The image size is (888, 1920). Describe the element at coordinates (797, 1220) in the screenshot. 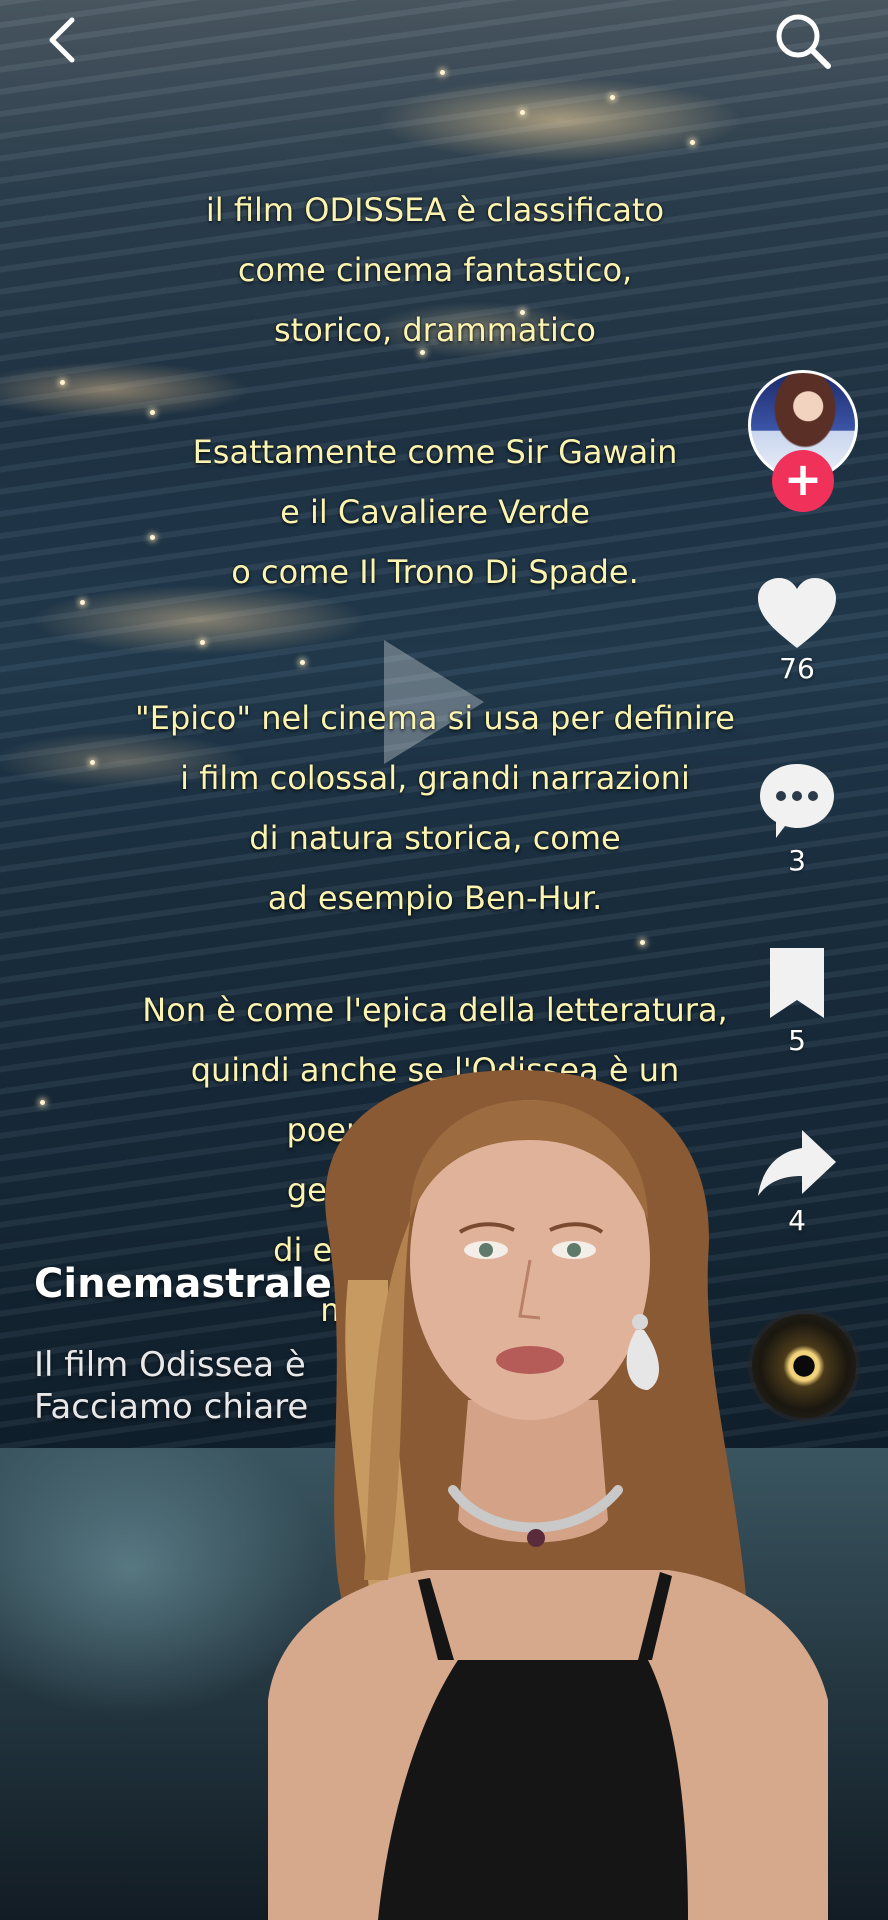

I see `share-count: 4` at that location.